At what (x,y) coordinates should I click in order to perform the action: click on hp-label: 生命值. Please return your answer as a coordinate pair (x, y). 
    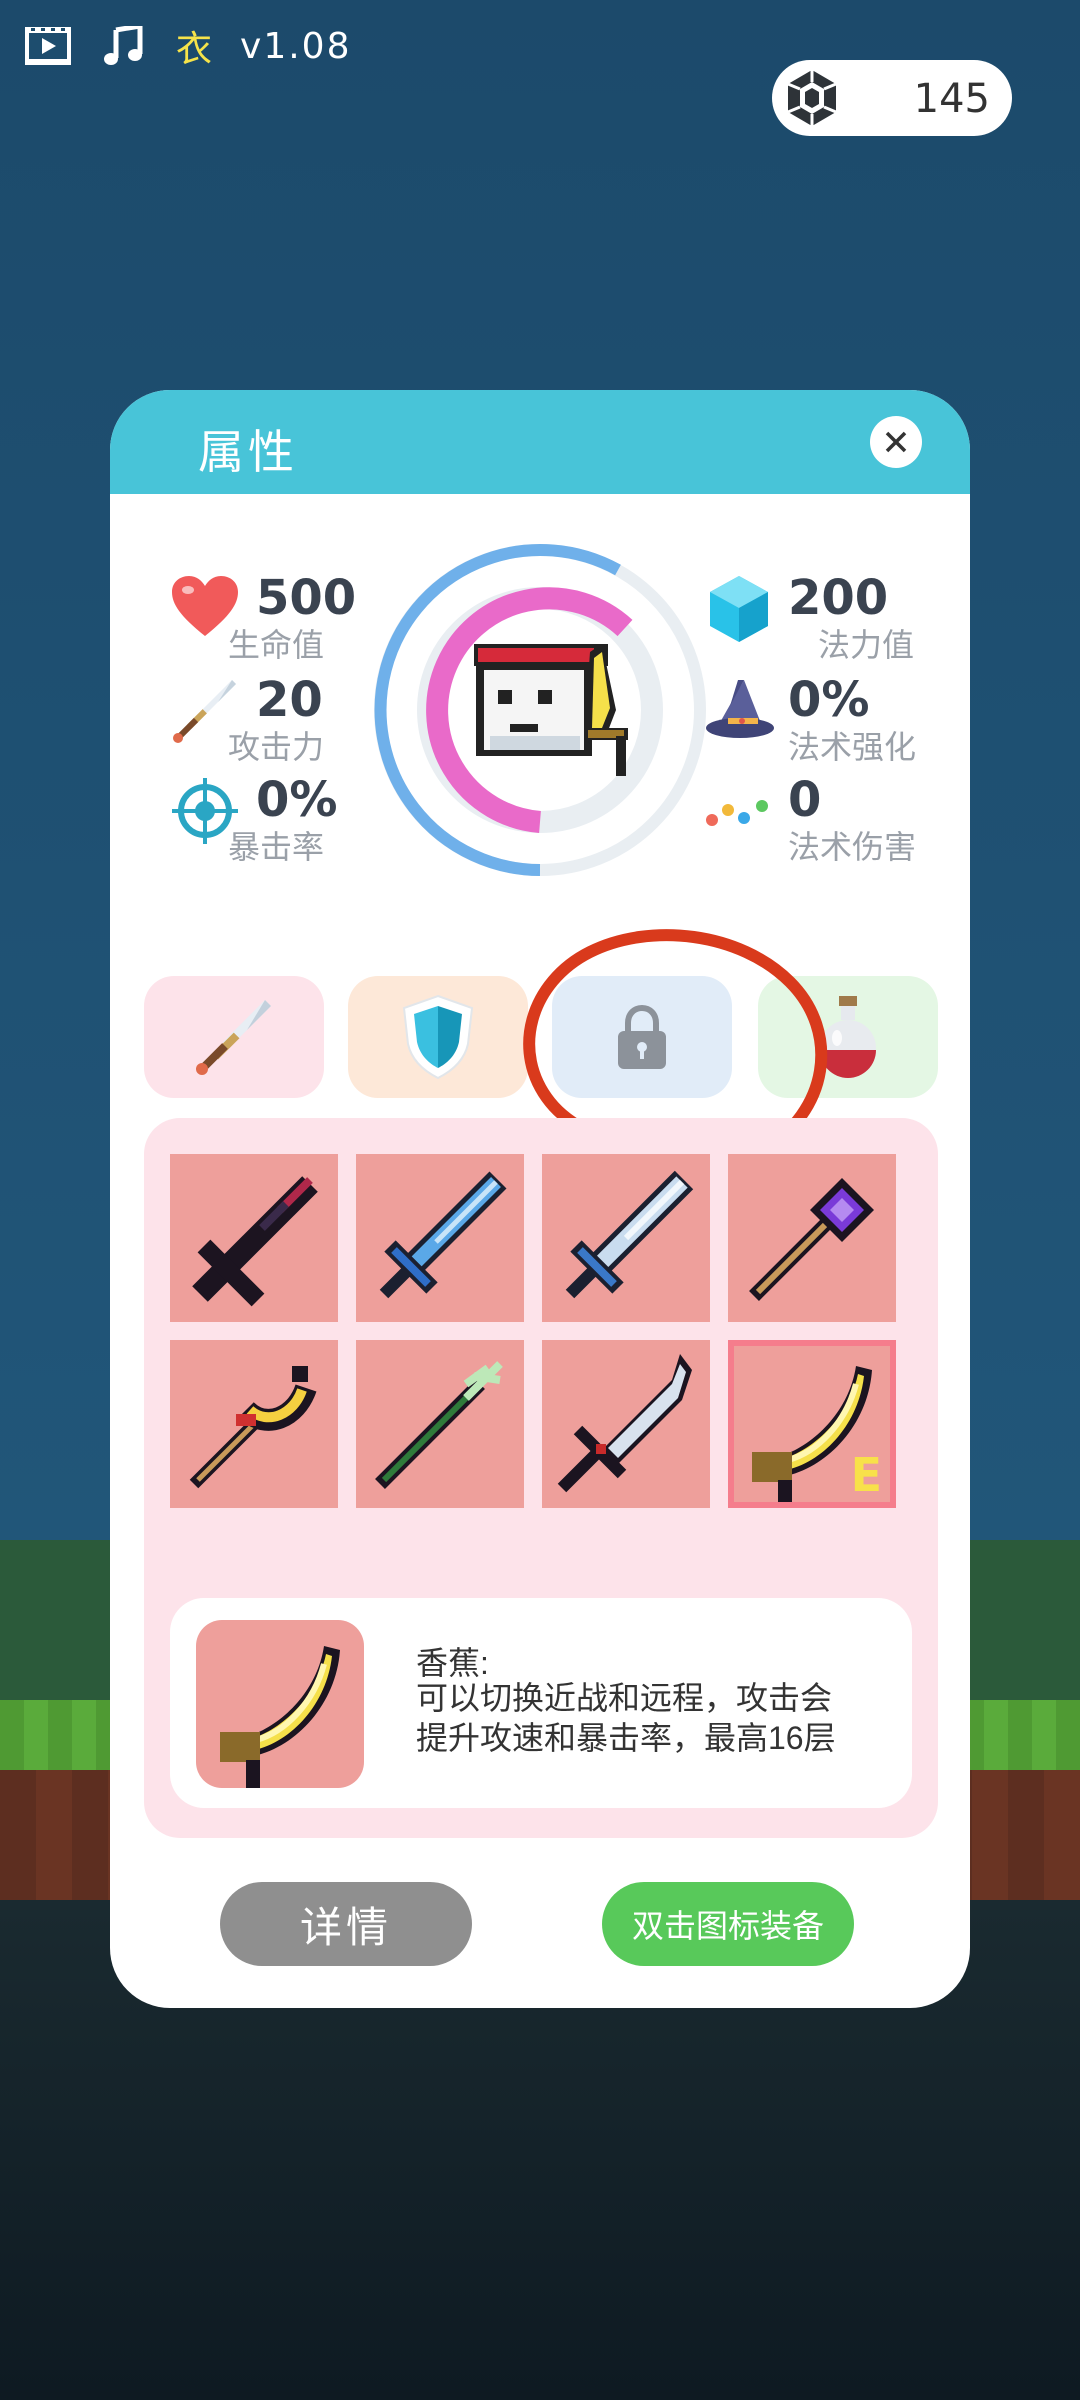
    Looking at the image, I should click on (276, 645).